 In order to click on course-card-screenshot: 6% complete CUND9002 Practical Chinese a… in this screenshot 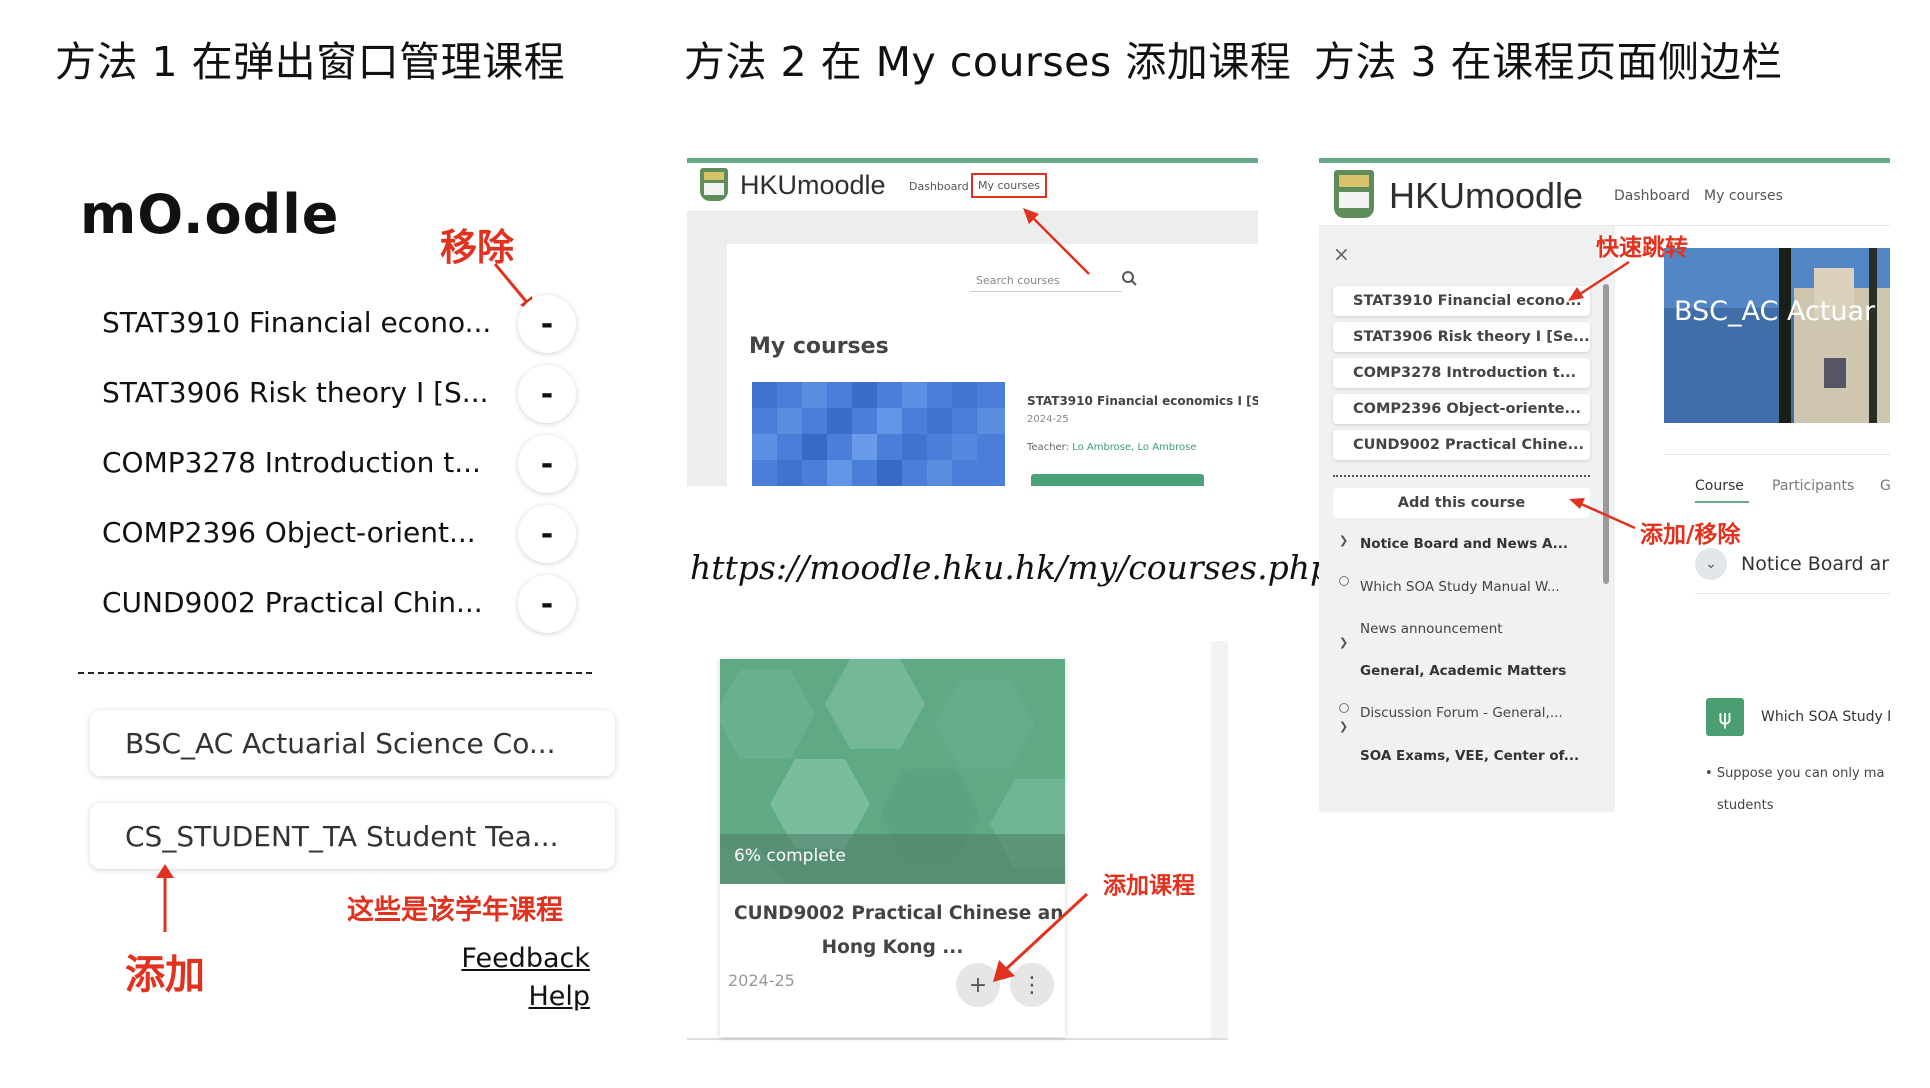, I will do `click(957, 840)`.